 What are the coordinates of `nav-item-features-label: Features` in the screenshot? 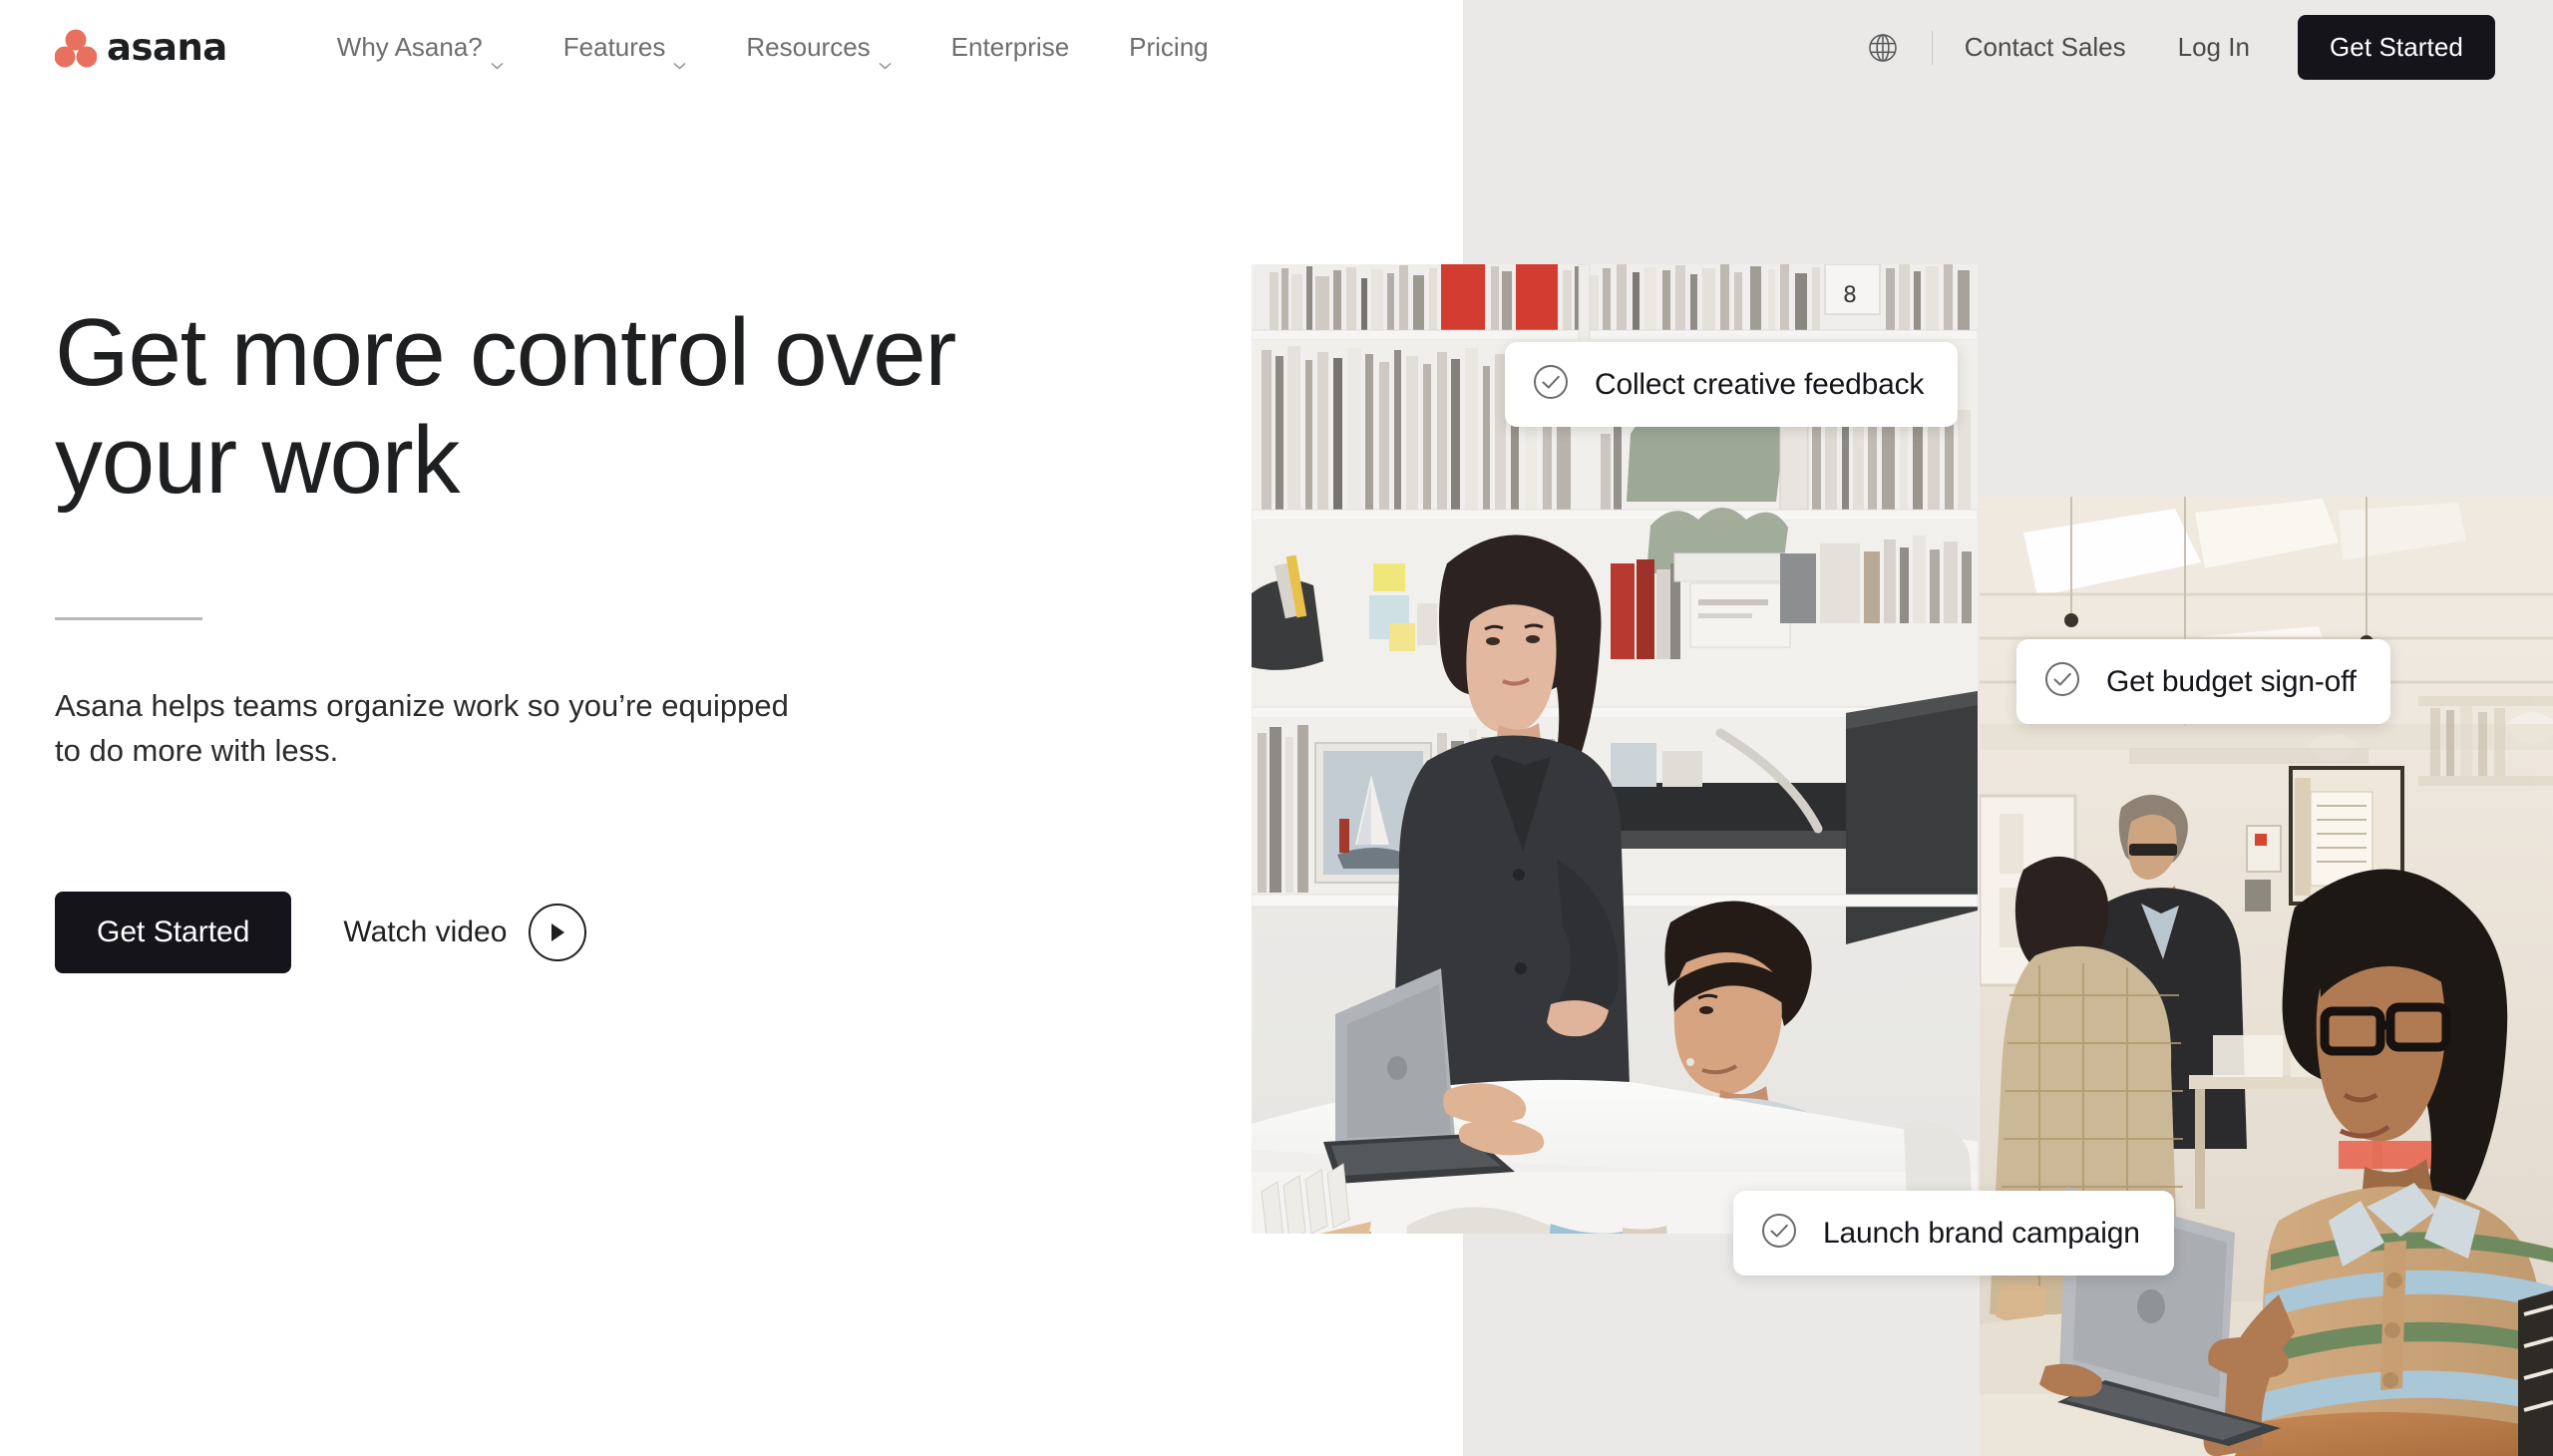 It's located at (614, 47).